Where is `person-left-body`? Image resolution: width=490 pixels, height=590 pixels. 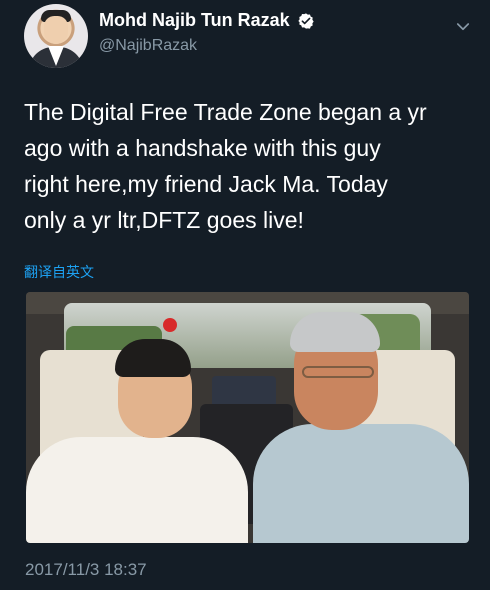
person-left-body is located at coordinates (137, 490).